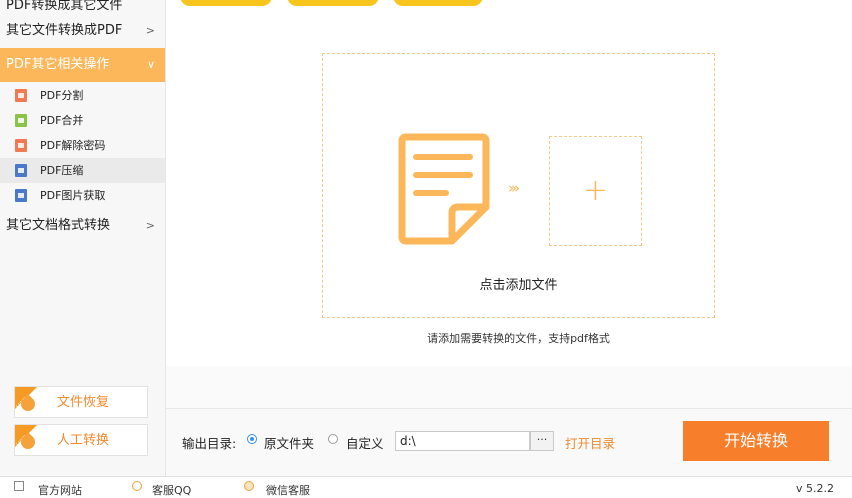 The image size is (852, 498). What do you see at coordinates (21, 170) in the screenshot?
I see `pdf-compress-icon` at bounding box center [21, 170].